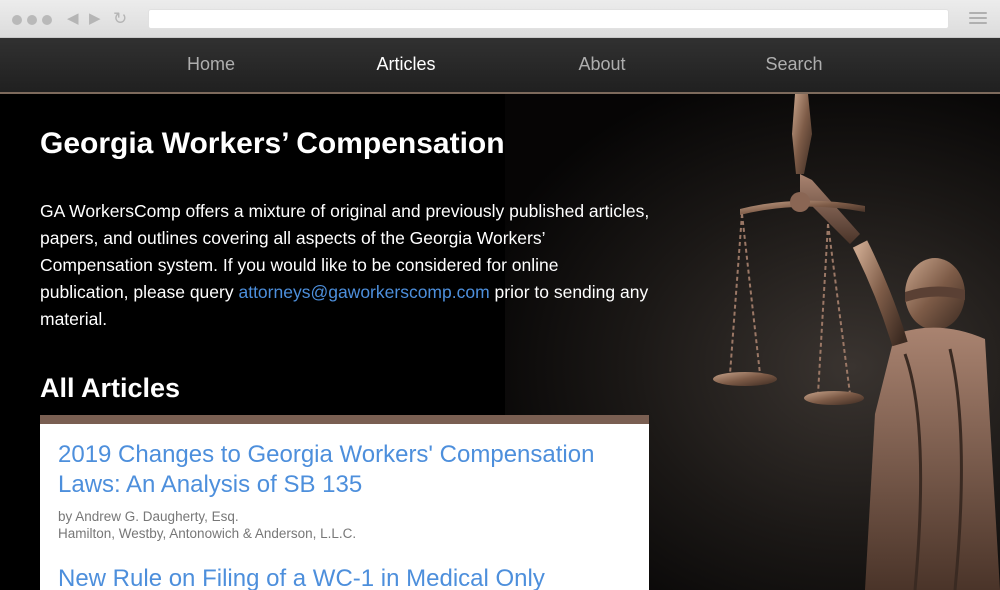 The height and width of the screenshot is (590, 1000). Describe the element at coordinates (211, 65) in the screenshot. I see `nav-home: Home` at that location.